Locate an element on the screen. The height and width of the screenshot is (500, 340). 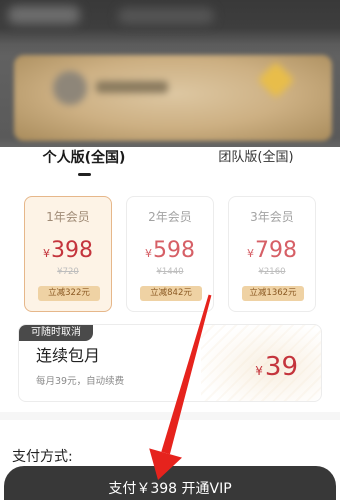
plan-original-price: ¥720 is located at coordinates (68, 272).